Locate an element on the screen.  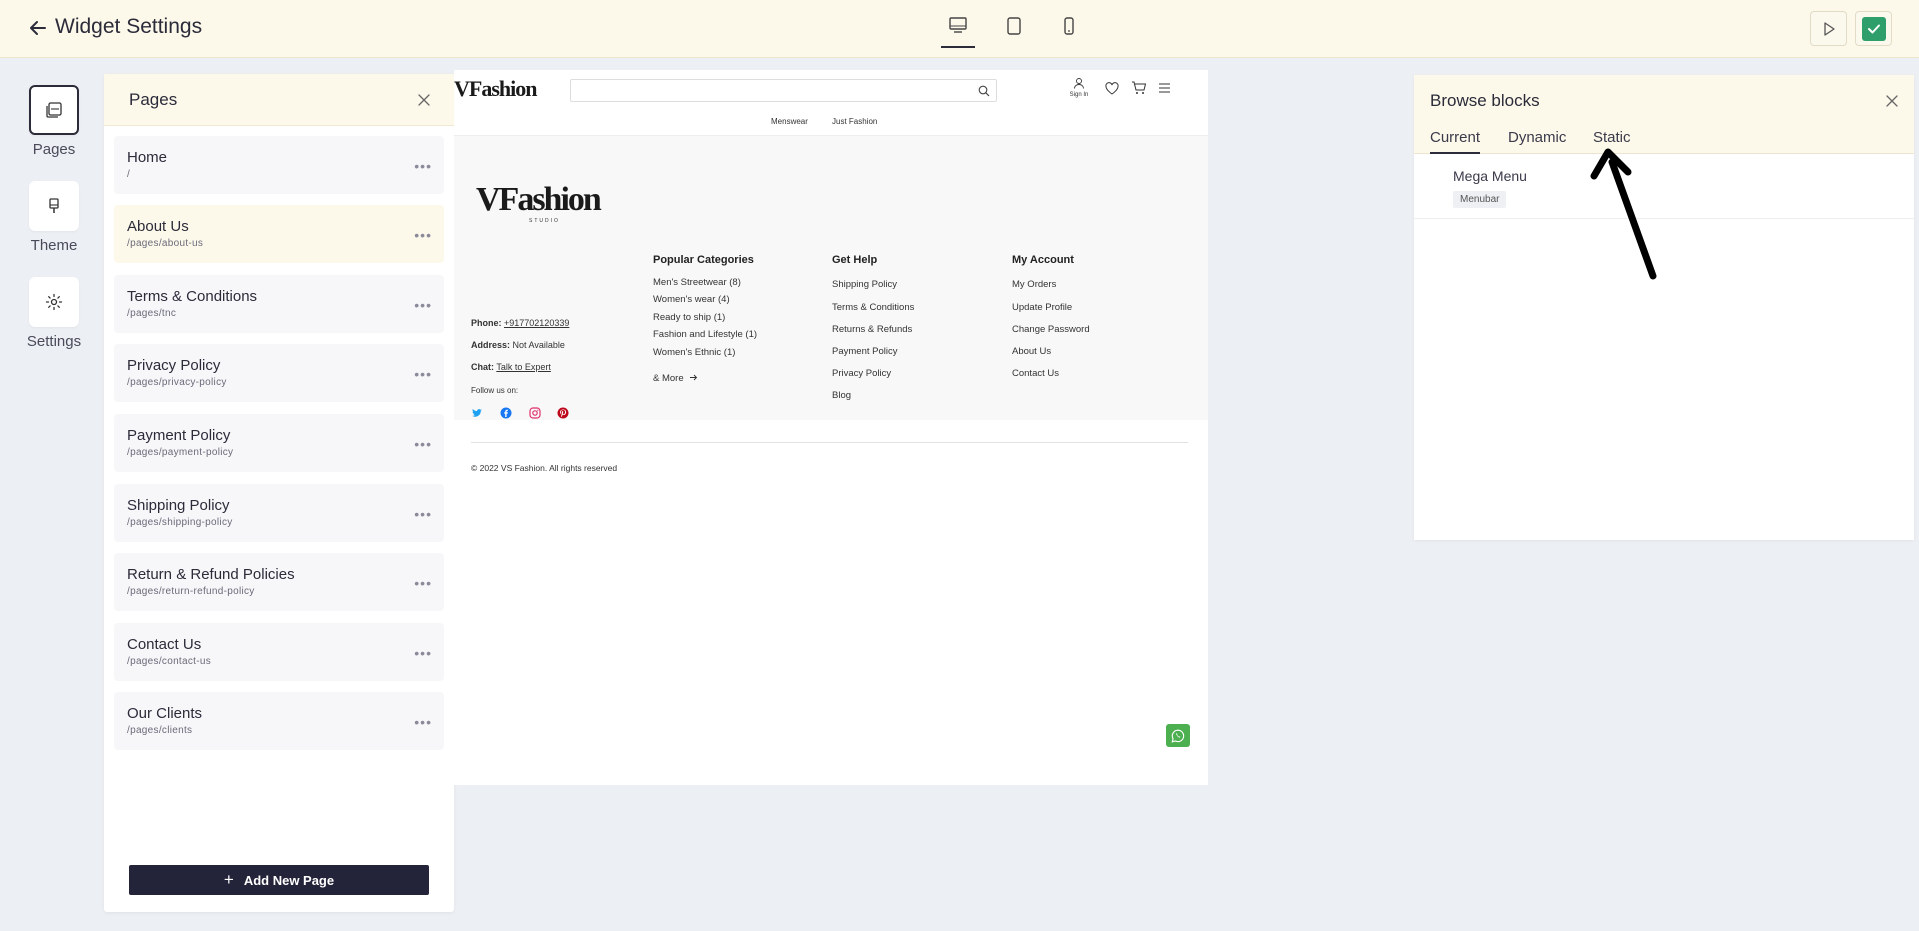
footer-link: Women's wear (4) is located at coordinates (691, 299).